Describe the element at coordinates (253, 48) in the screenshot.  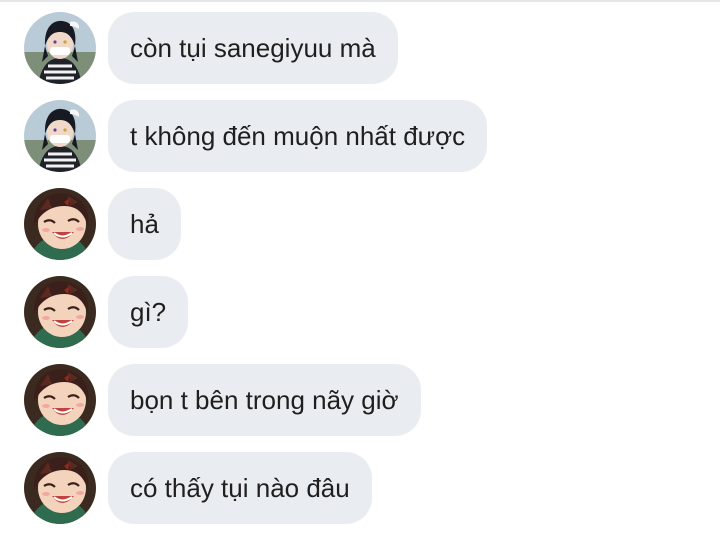
I see `message-bubble: còn tụi sanegiyuu mà` at that location.